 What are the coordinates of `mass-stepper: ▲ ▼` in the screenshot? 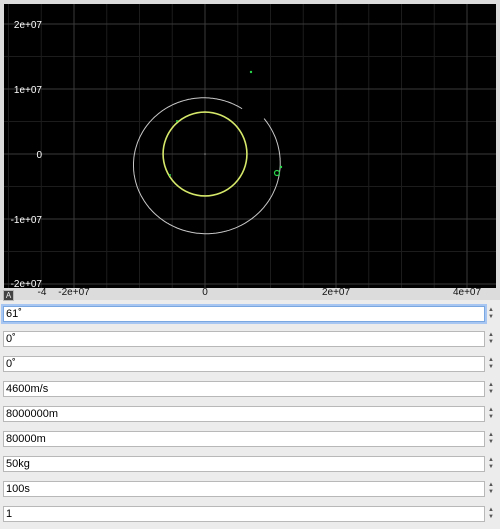 It's located at (491, 464).